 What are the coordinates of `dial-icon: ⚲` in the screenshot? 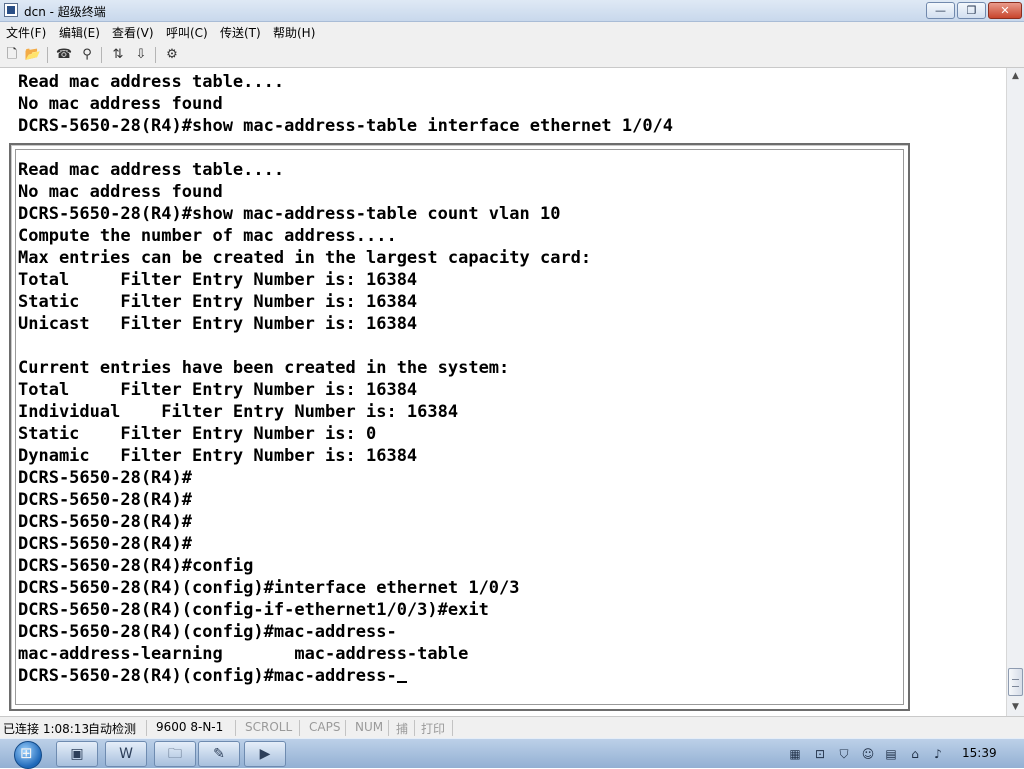 It's located at (87, 55).